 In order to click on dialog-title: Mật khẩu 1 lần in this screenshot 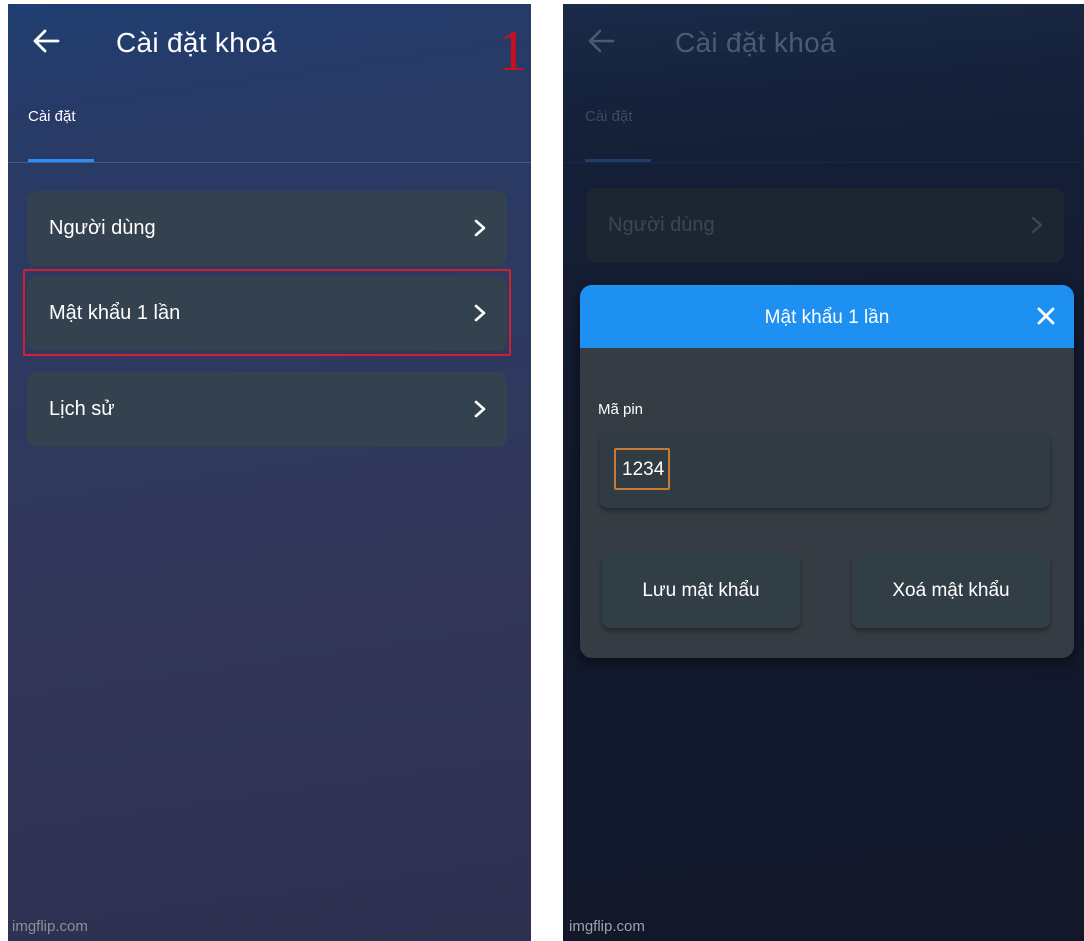, I will do `click(827, 317)`.